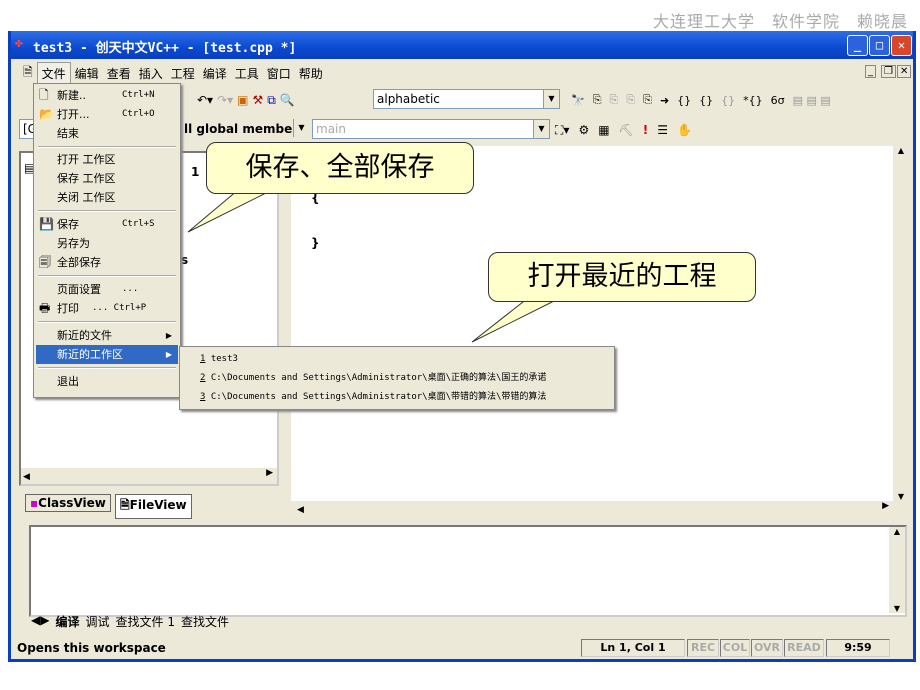  I want to click on save-callout: 保存、全部保存, so click(340, 168).